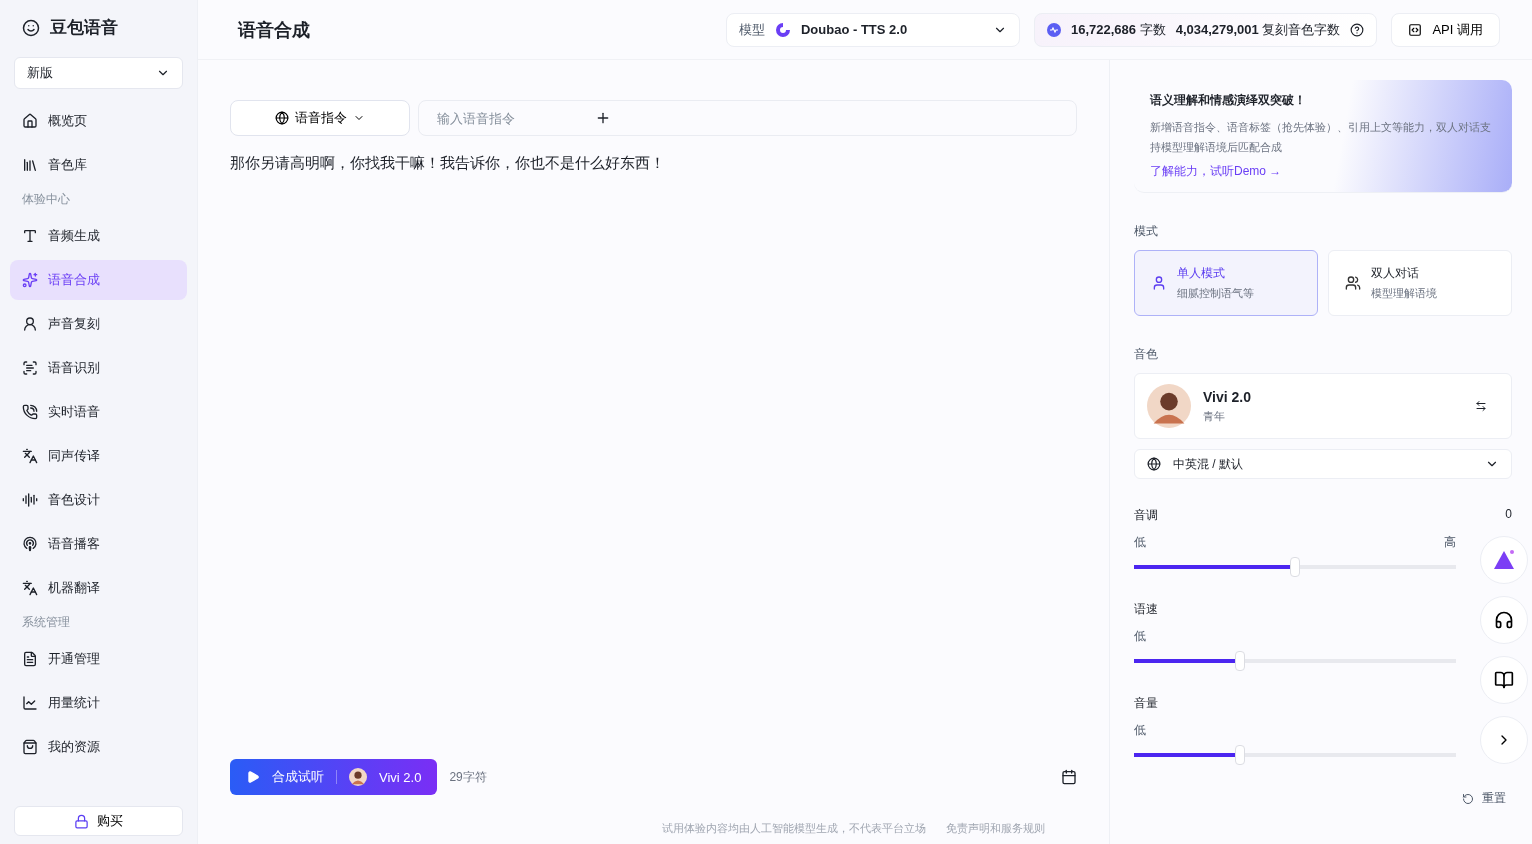  What do you see at coordinates (1415, 29) in the screenshot?
I see `code-icon` at bounding box center [1415, 29].